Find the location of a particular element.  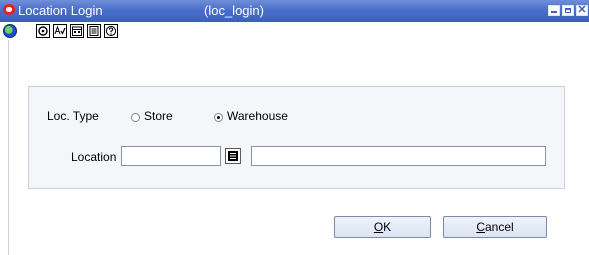

warehouse-radio-label: Warehouse is located at coordinates (257, 116).